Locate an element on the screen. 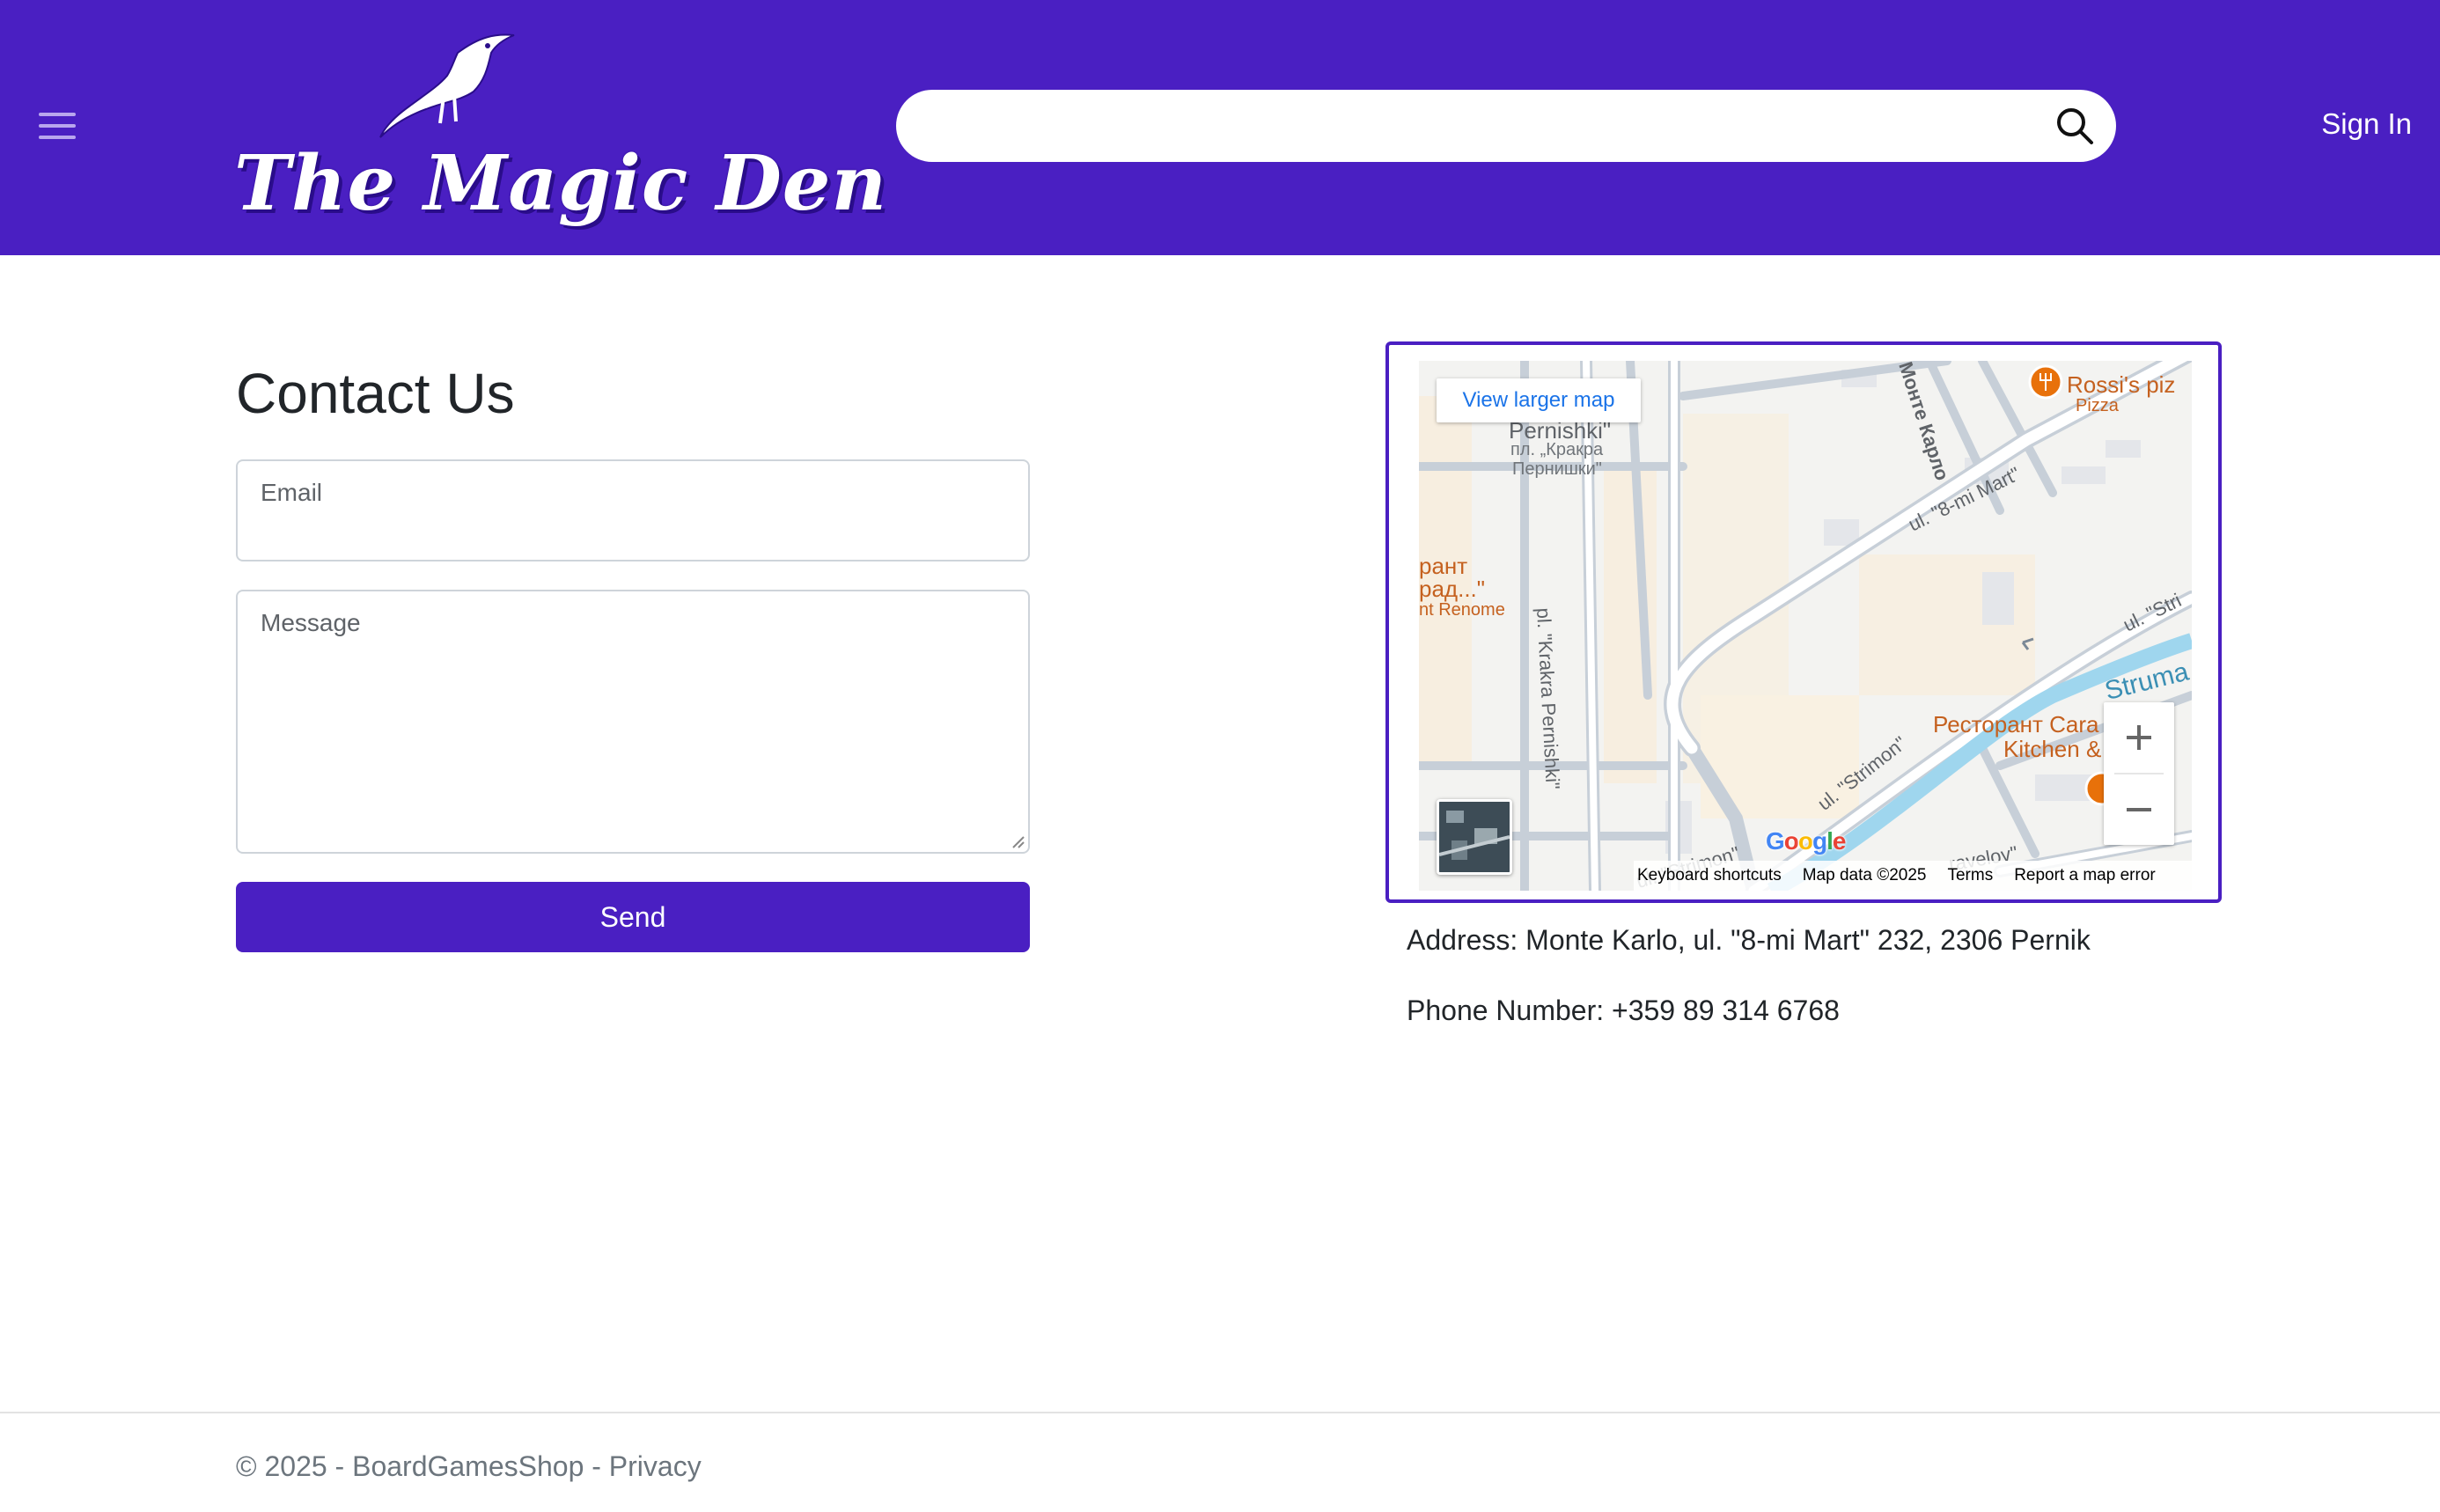 This screenshot has width=2440, height=1512. email-label: Email is located at coordinates (292, 493).